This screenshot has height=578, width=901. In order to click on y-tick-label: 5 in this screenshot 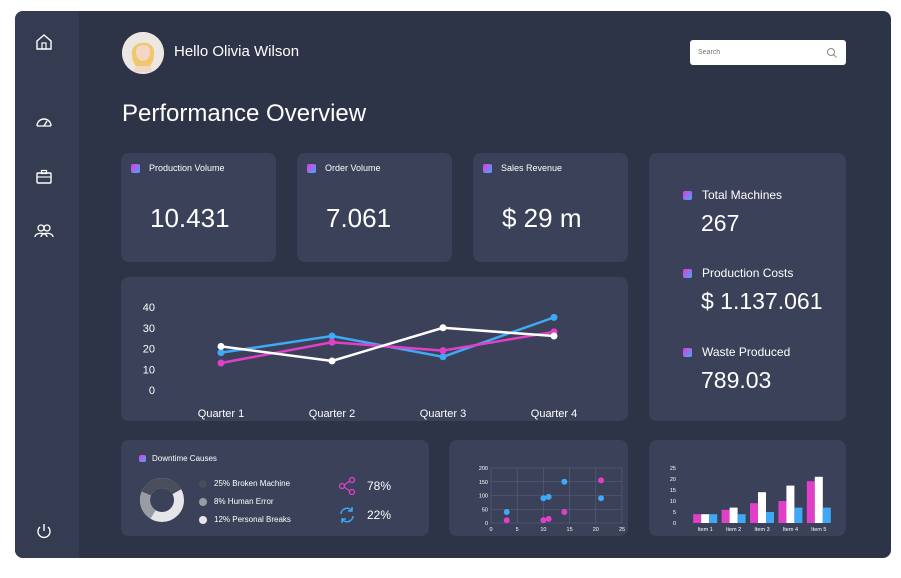, I will do `click(674, 513)`.